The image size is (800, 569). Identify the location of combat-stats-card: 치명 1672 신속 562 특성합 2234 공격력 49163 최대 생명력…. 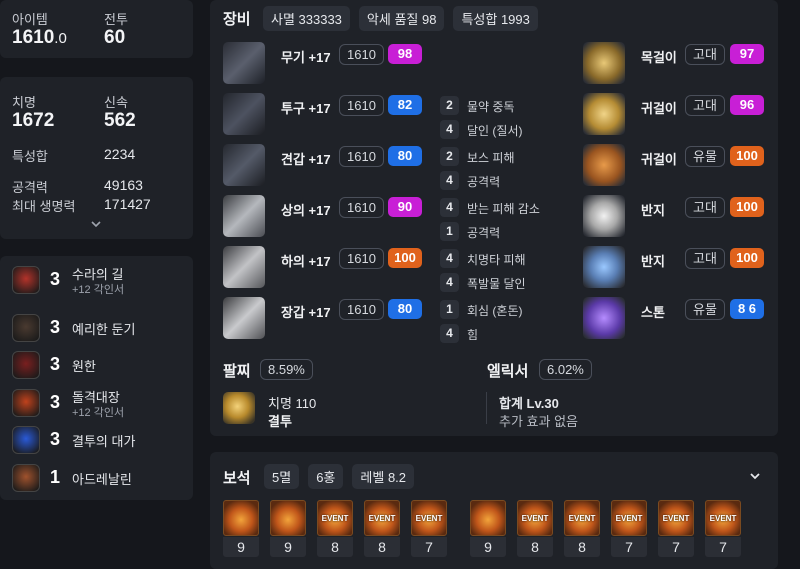
(96, 158).